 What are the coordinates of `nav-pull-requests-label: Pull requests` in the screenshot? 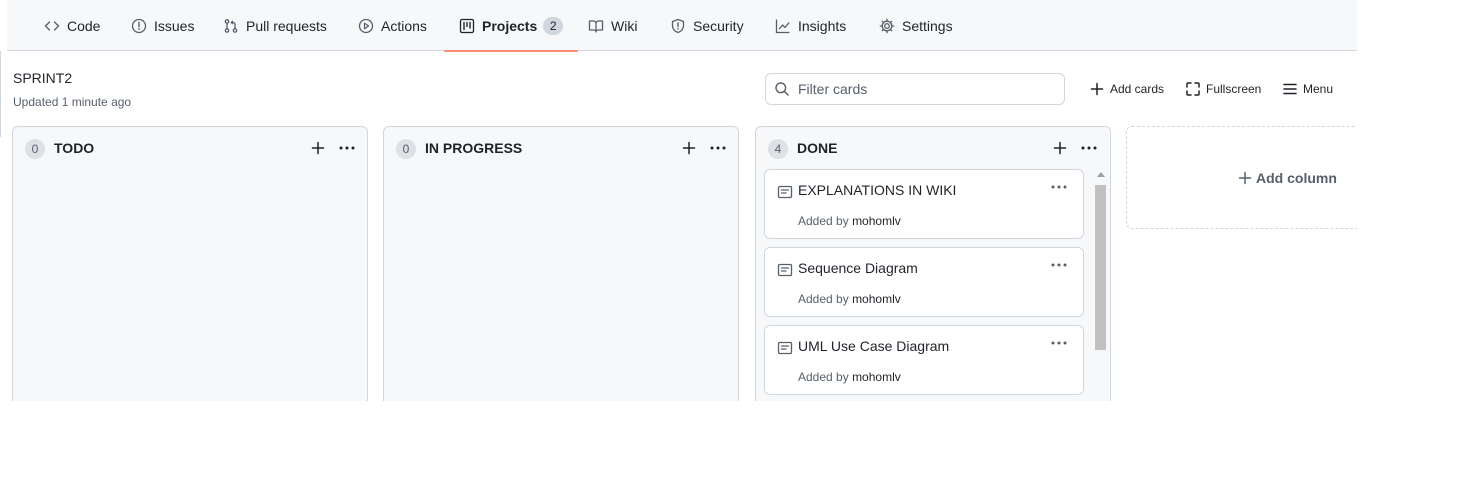 It's located at (286, 25).